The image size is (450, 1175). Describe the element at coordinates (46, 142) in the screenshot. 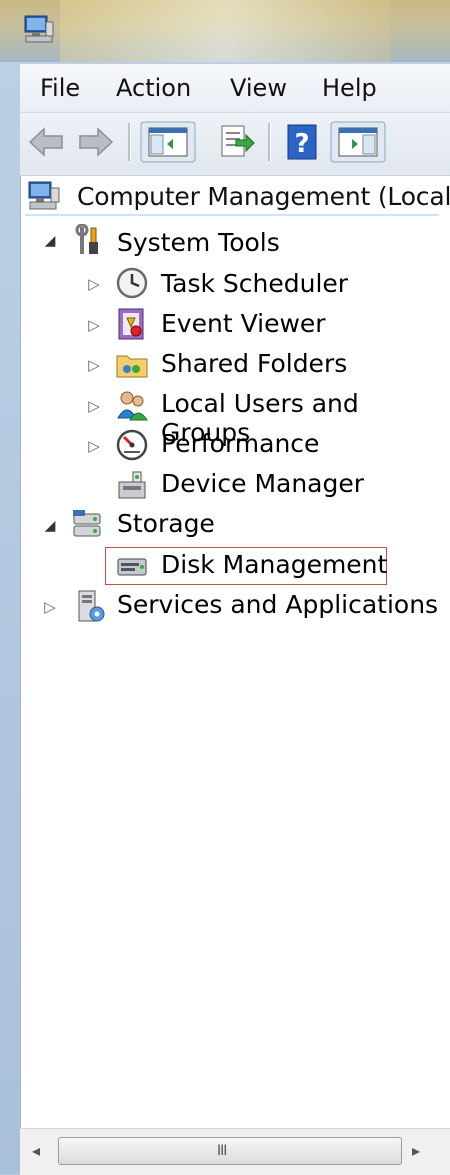

I see `back-arrow-icon` at that location.